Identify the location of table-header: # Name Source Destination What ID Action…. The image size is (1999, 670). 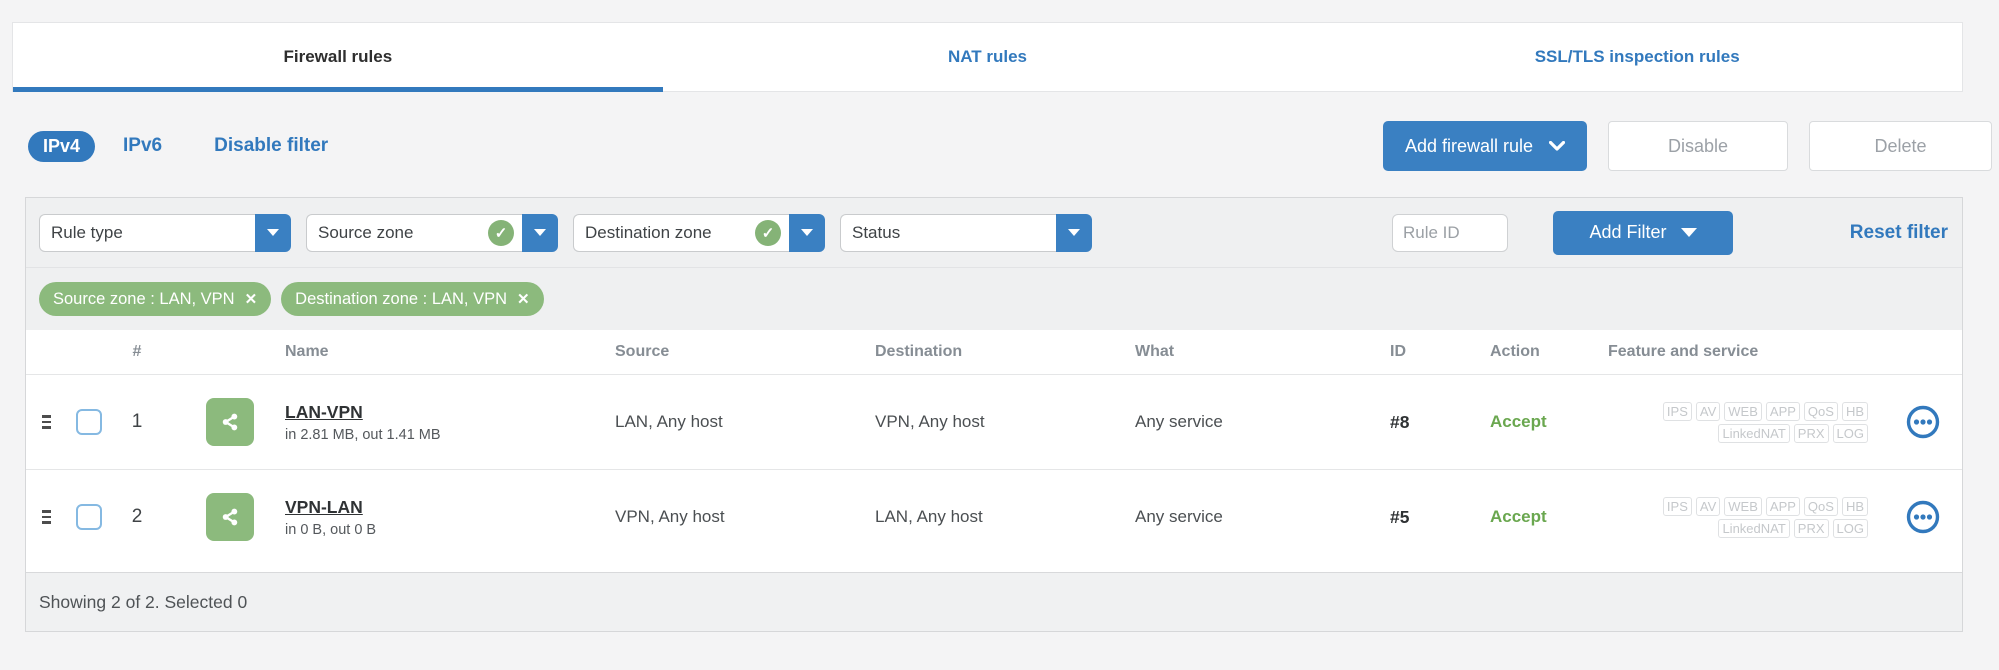
(994, 352).